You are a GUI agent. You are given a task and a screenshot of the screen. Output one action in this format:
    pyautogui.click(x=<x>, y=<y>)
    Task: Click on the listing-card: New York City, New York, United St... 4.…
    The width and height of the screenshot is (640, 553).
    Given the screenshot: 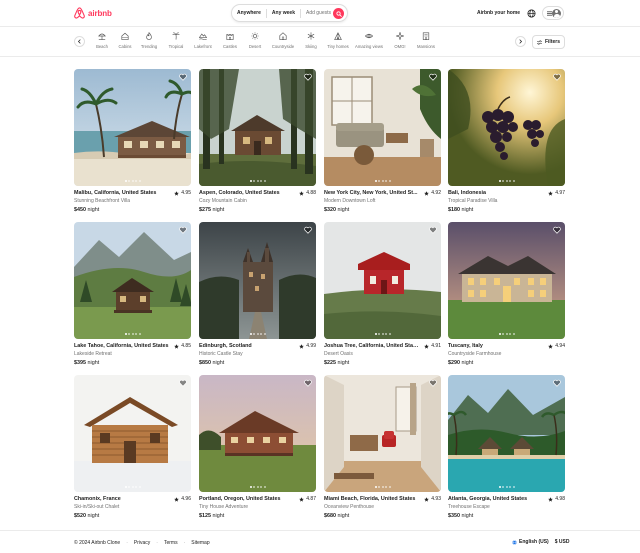 What is the action you would take?
    pyautogui.click(x=382, y=143)
    